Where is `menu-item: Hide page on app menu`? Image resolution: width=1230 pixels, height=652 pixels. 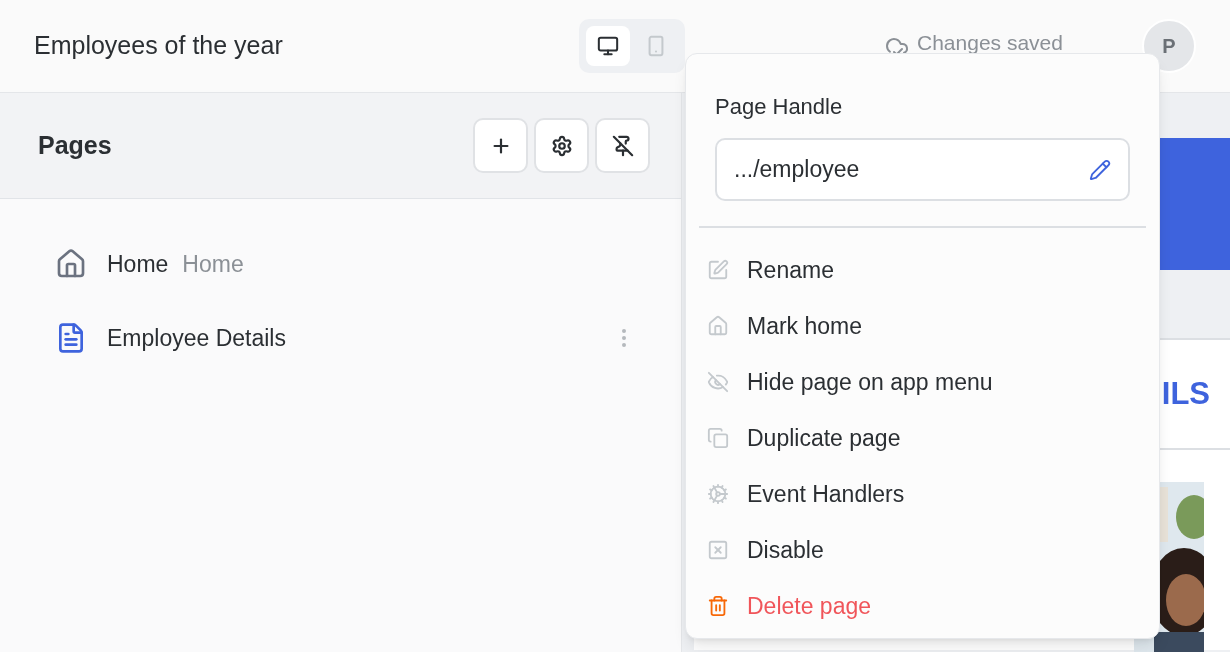 menu-item: Hide page on app menu is located at coordinates (922, 382).